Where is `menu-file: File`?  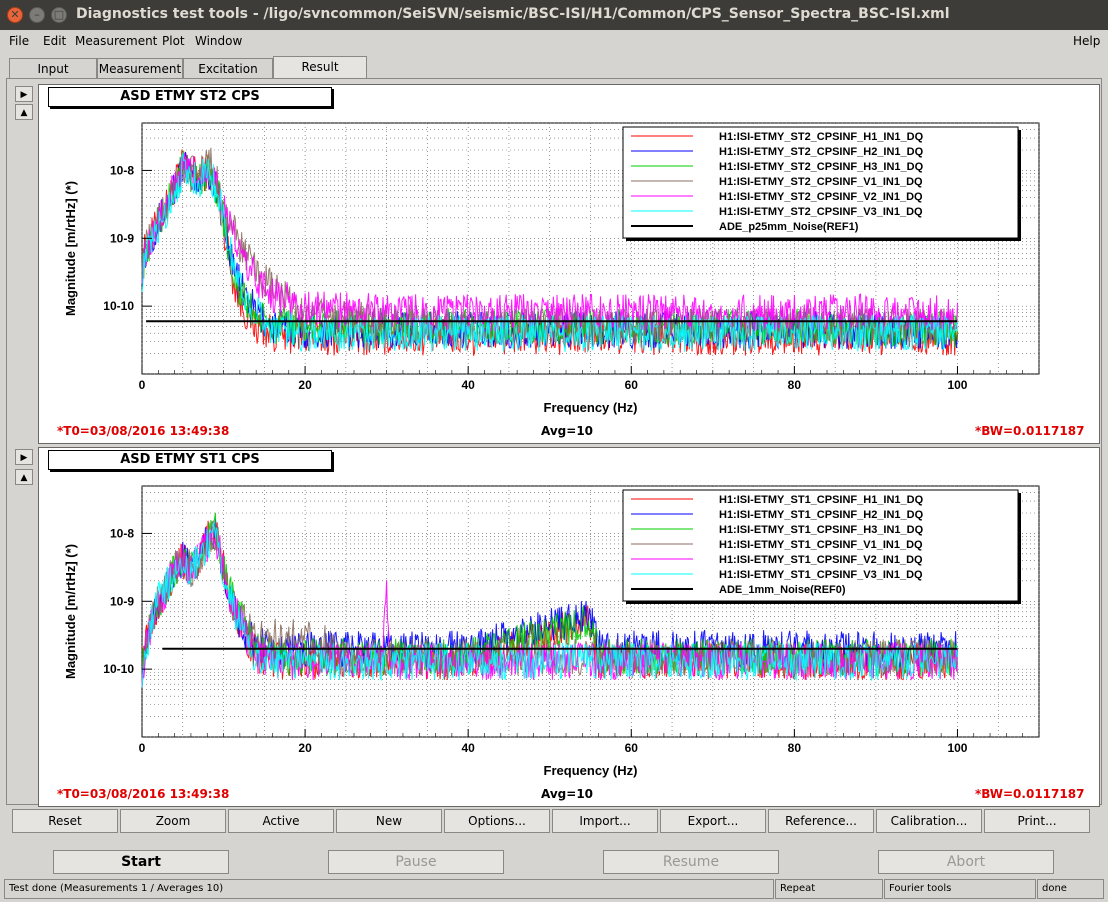
menu-file: File is located at coordinates (19, 41).